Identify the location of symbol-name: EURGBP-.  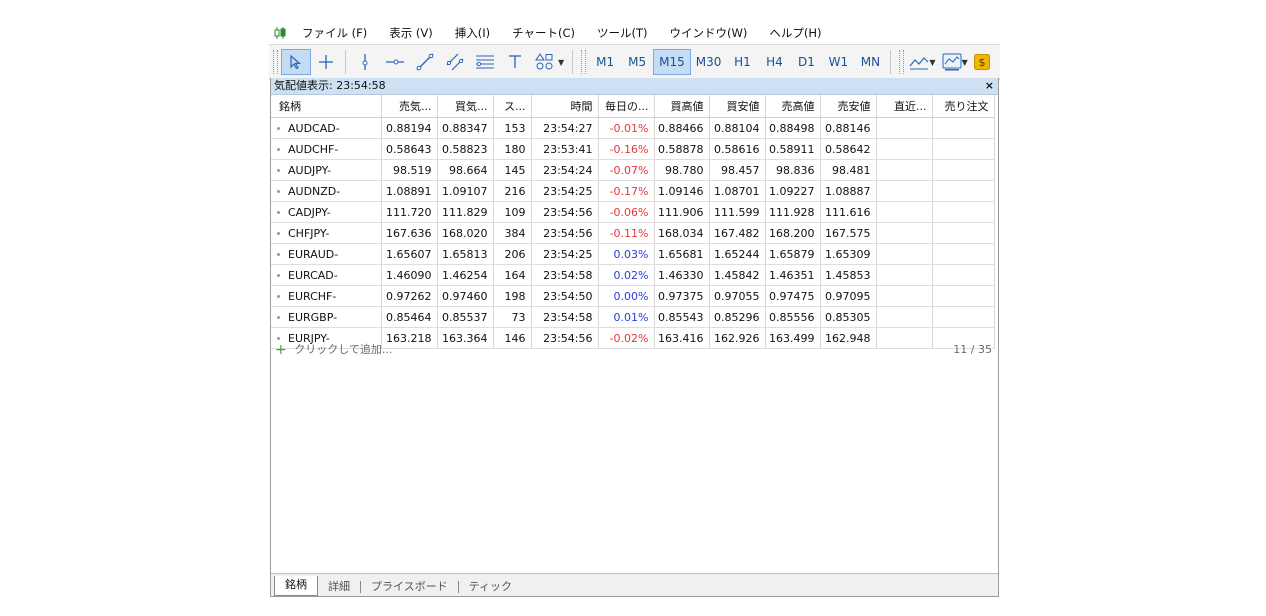
(313, 317).